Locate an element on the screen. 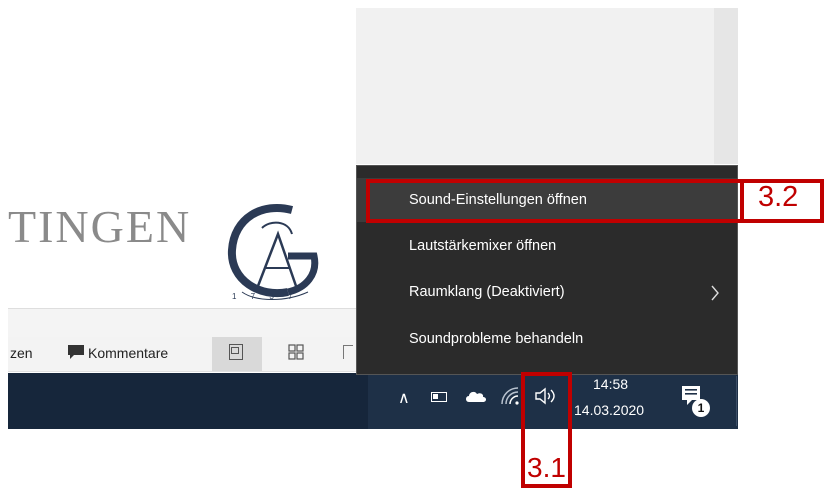 The image size is (825, 503). ribbon-upper-area is located at coordinates (183, 323).